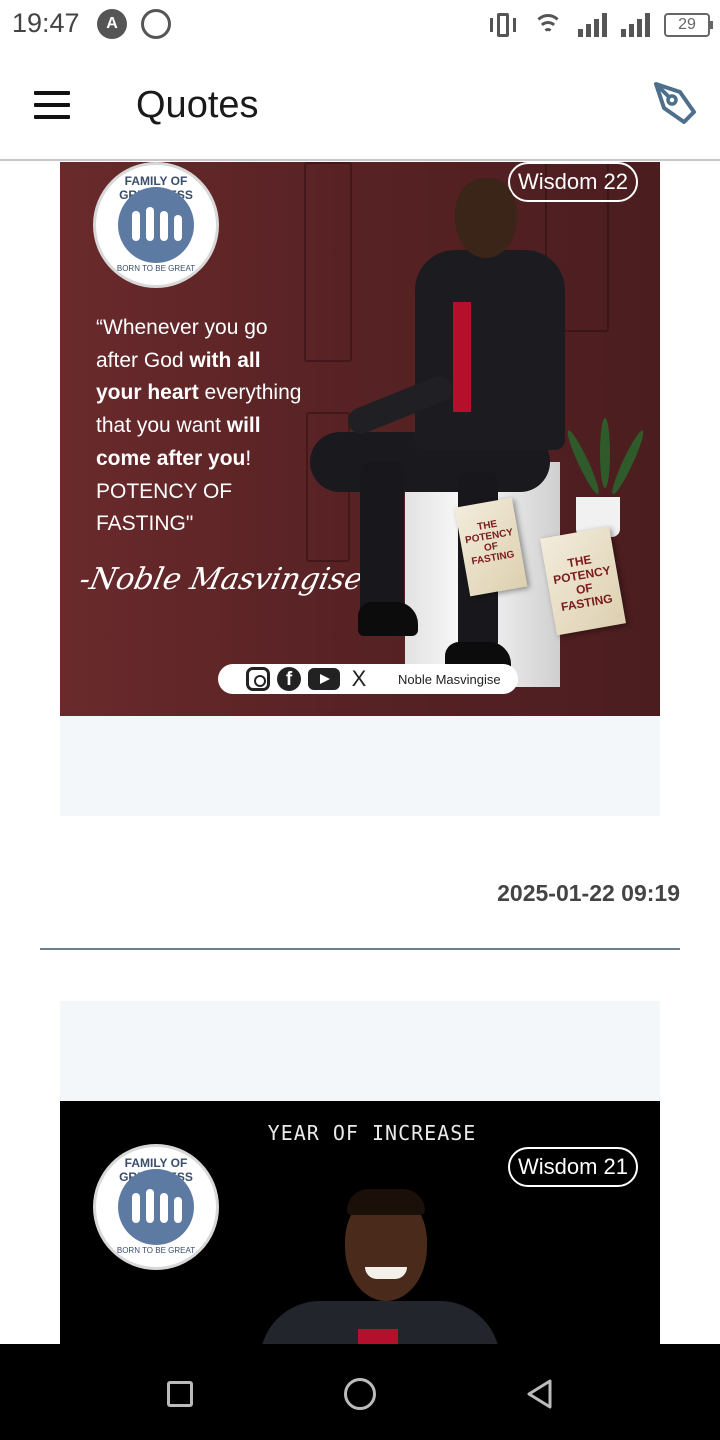 Image resolution: width=720 pixels, height=1440 pixels. Describe the element at coordinates (197, 105) in the screenshot. I see `page-title: Quotes` at that location.